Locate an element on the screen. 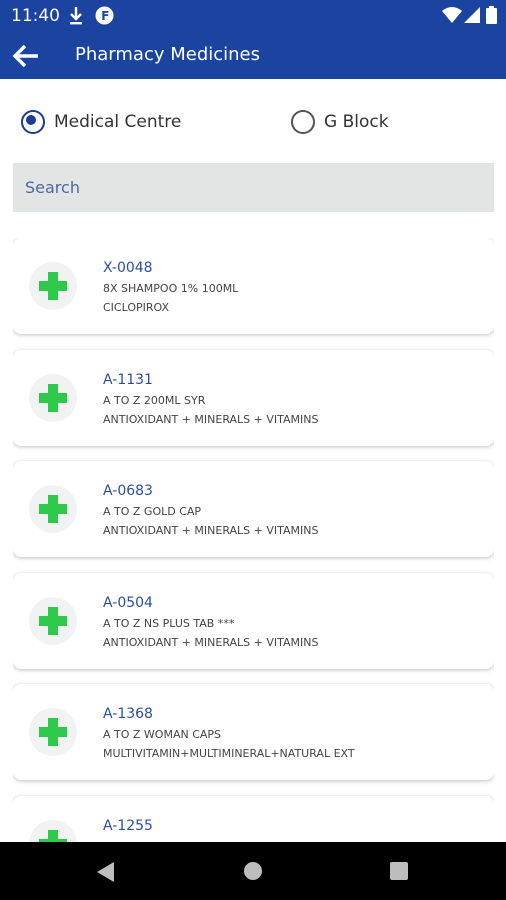 The height and width of the screenshot is (900, 506). status-bar: 11:40 F is located at coordinates (253, 16).